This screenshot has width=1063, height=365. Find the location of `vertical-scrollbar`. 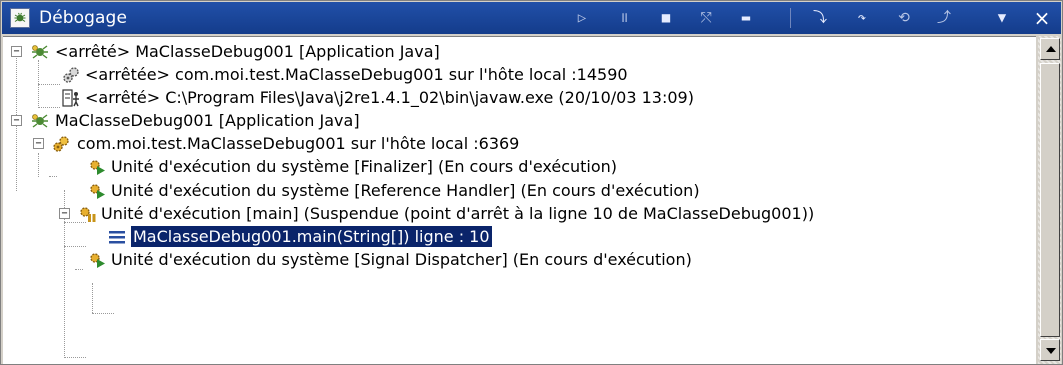

vertical-scrollbar is located at coordinates (1049, 200).